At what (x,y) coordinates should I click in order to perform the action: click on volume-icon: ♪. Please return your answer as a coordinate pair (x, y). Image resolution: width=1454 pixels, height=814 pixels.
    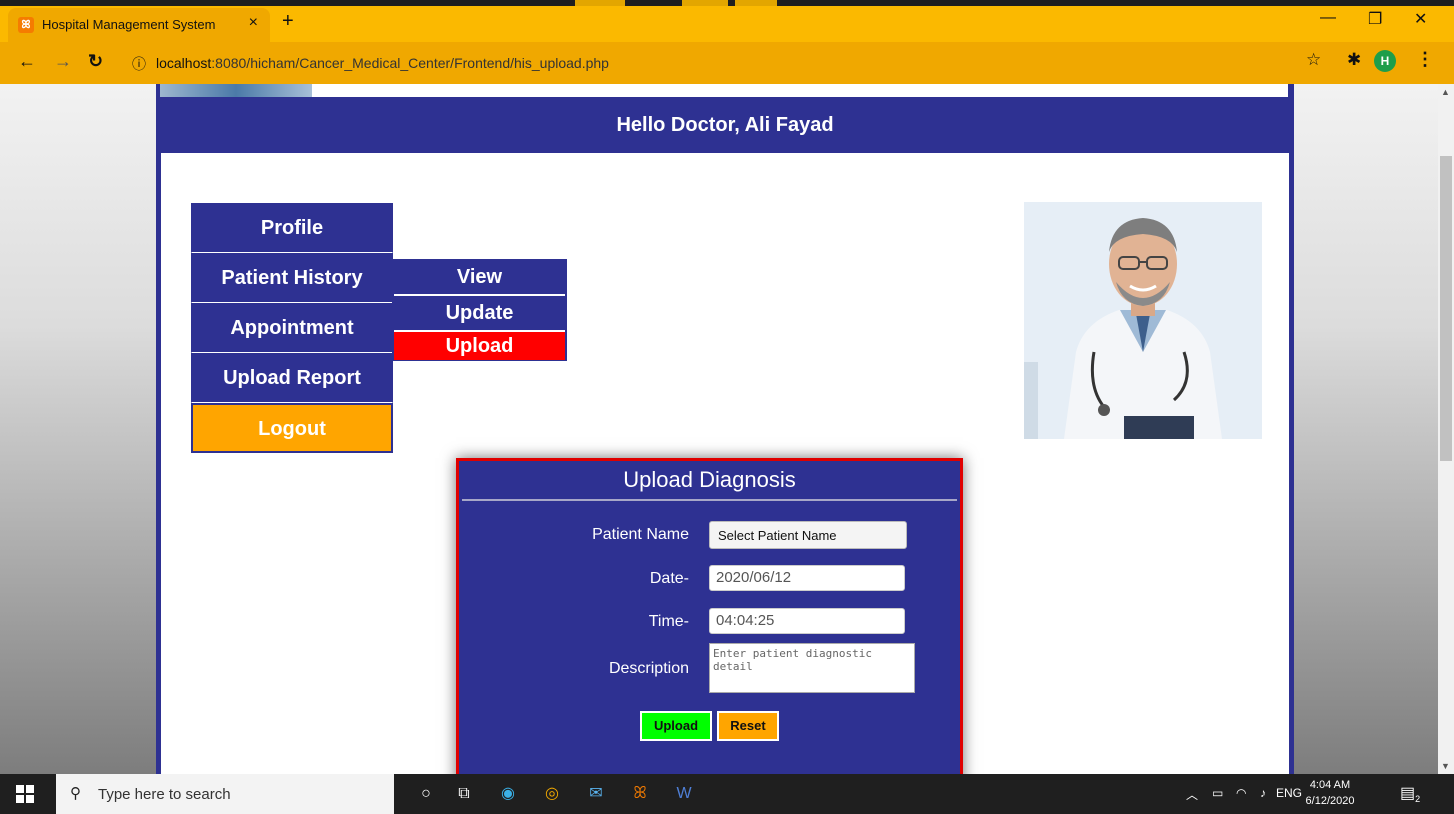
    Looking at the image, I should click on (1263, 793).